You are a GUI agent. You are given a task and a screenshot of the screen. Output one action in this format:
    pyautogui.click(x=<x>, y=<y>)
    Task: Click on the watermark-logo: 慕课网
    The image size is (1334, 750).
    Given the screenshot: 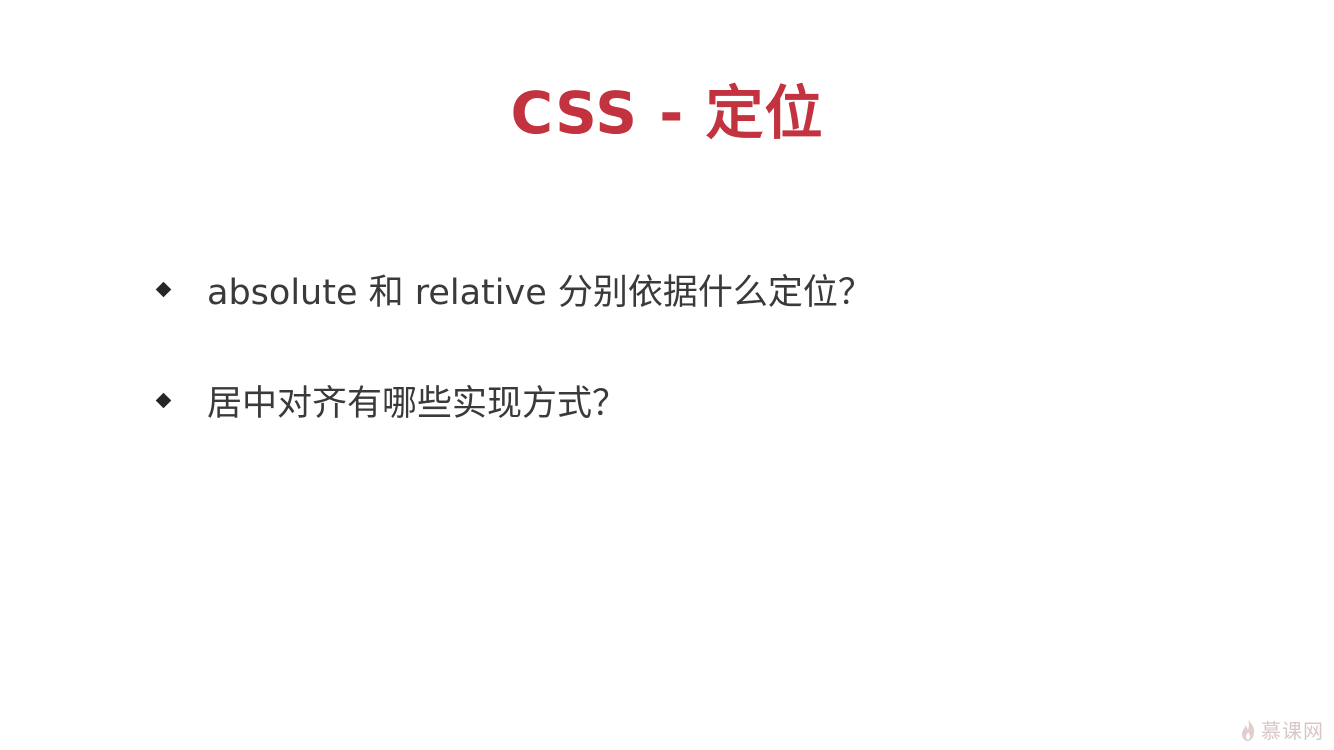 What is the action you would take?
    pyautogui.click(x=1281, y=729)
    